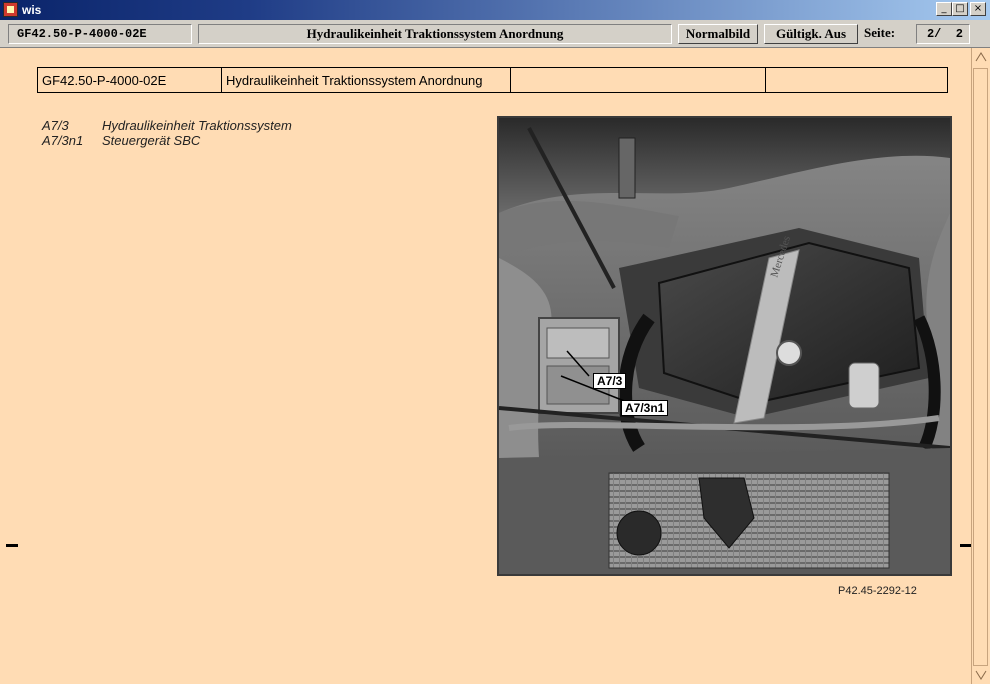 Image resolution: width=990 pixels, height=684 pixels. I want to click on maximize-button: □, so click(960, 9).